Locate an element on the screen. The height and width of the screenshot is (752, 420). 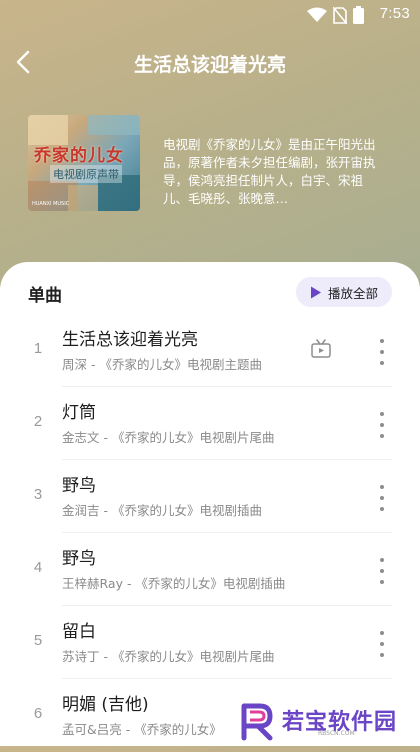
watermark-r-icon is located at coordinates (257, 722).